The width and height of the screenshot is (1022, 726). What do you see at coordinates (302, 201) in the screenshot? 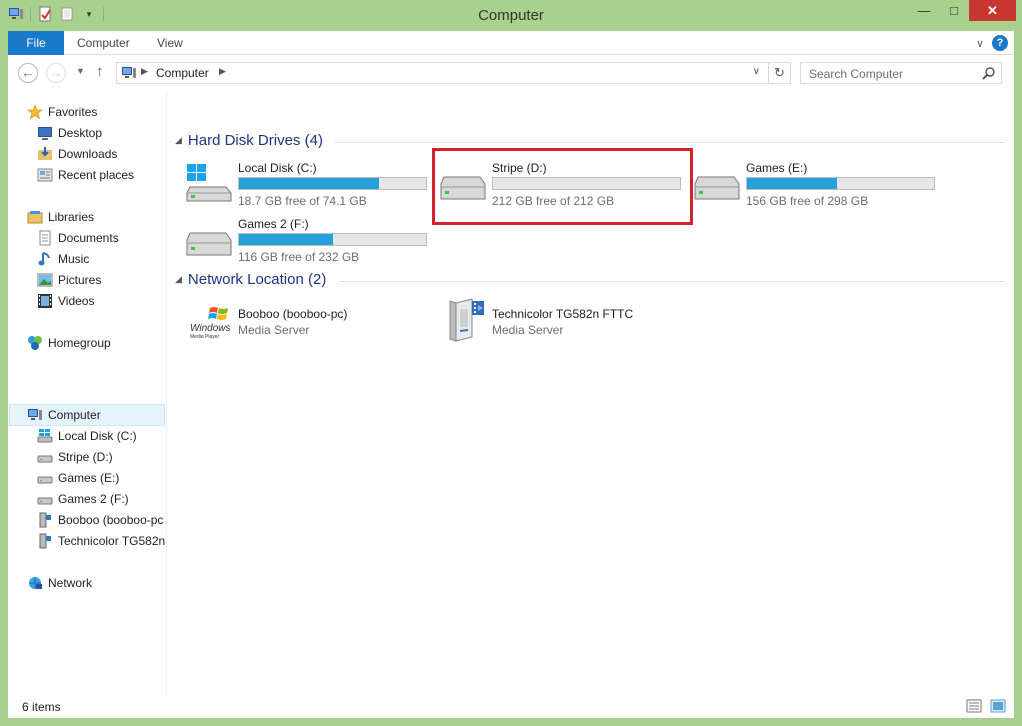
I see `drive-free-space: 18.7 GB free of 74.1 GB` at bounding box center [302, 201].